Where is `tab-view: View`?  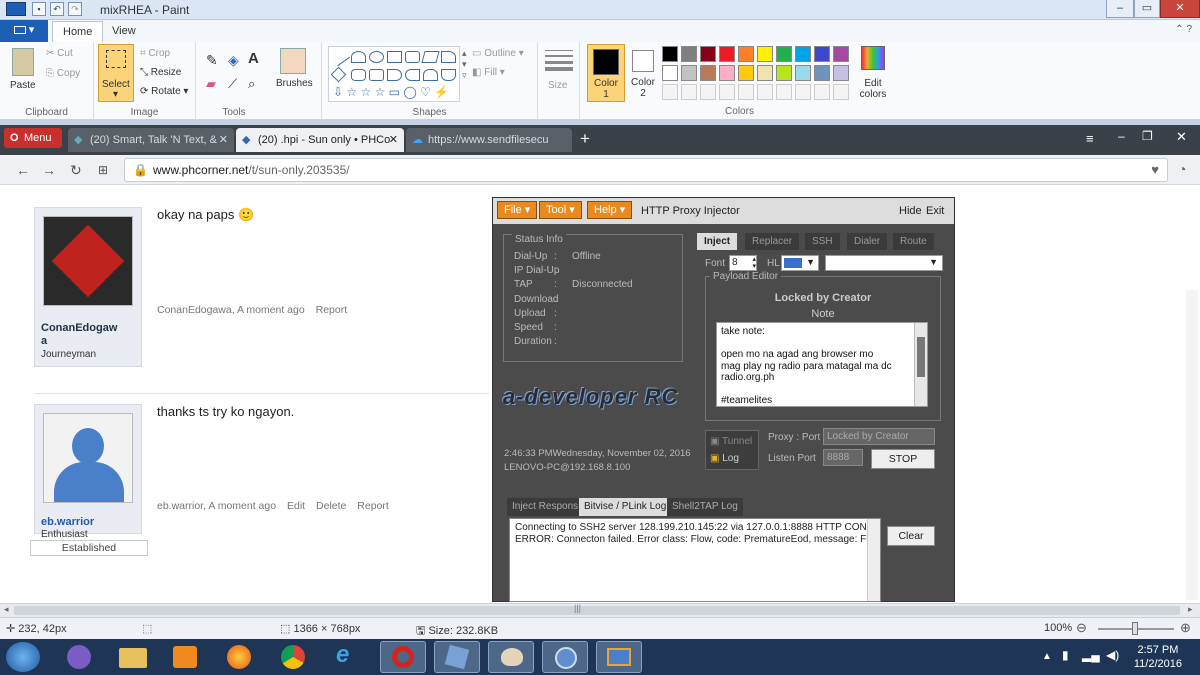
tab-view: View is located at coordinates (124, 31).